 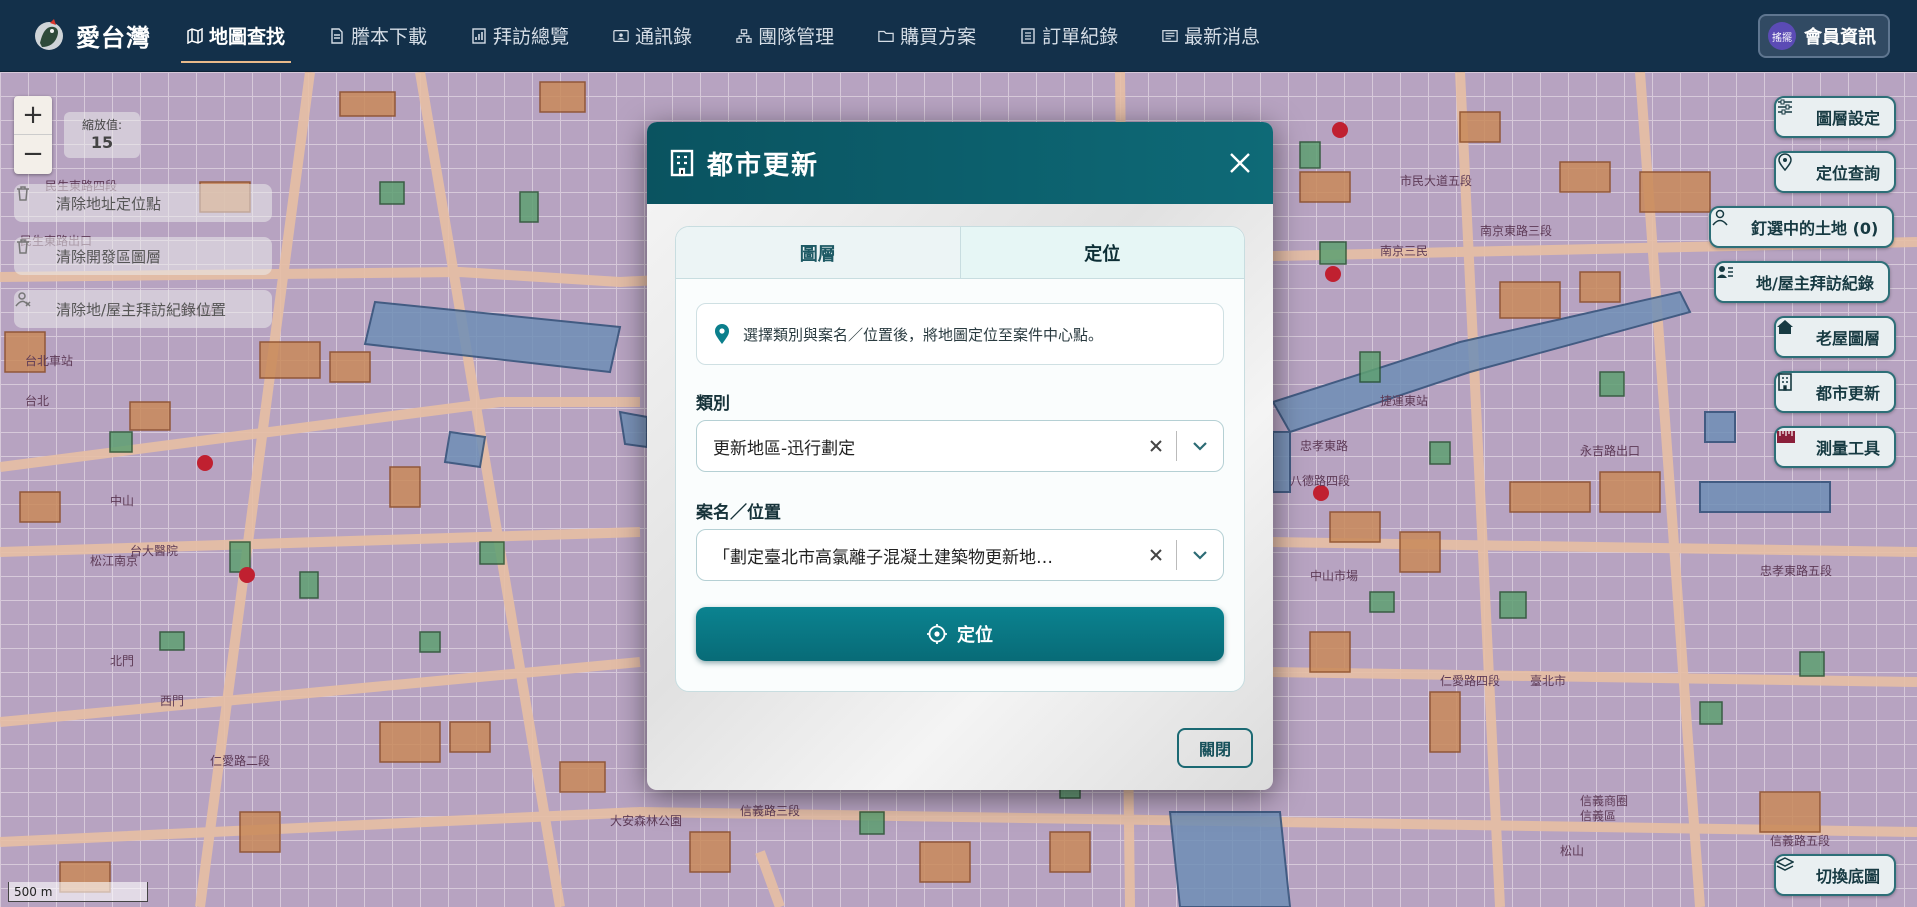 I want to click on info-hint-text: 選擇類別與案名／位置後，將地圖定位至案件中心點。, so click(x=923, y=334).